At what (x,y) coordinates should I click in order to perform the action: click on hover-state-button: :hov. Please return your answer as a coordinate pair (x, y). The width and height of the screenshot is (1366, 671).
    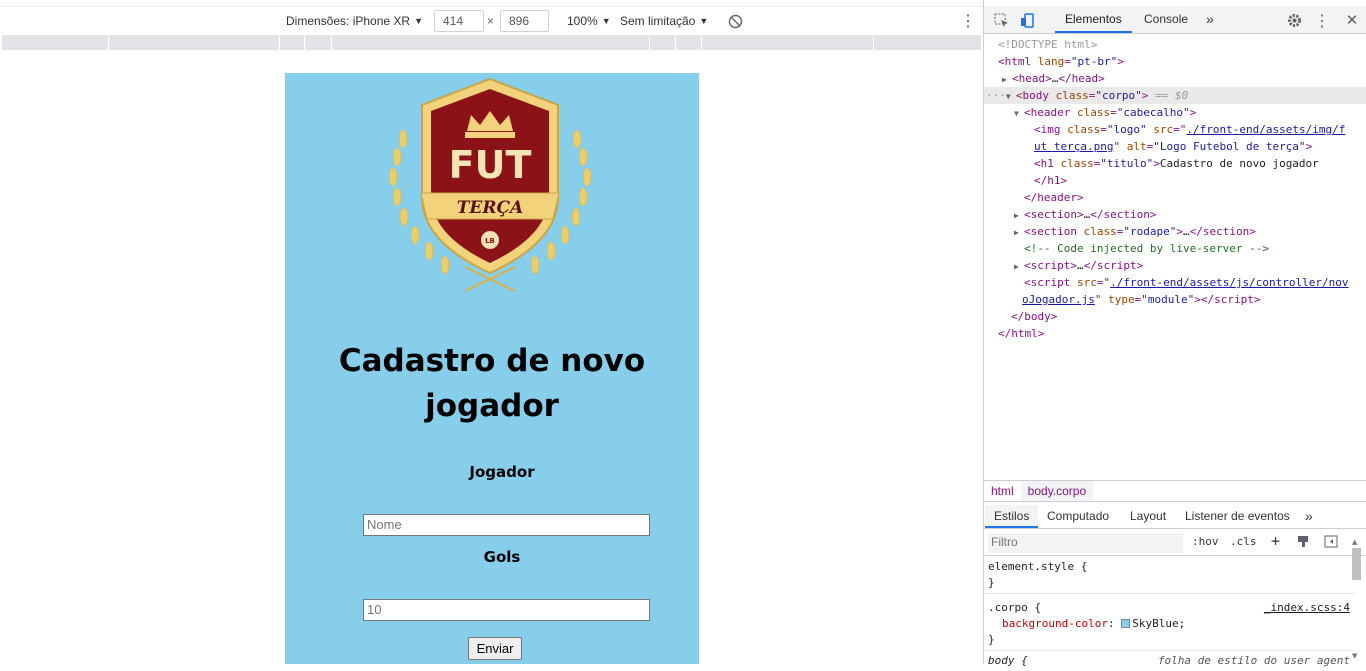
    Looking at the image, I should click on (1205, 543).